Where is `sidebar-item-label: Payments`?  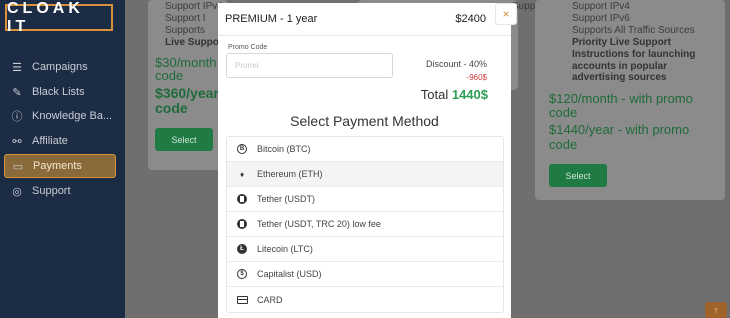 sidebar-item-label: Payments is located at coordinates (57, 166).